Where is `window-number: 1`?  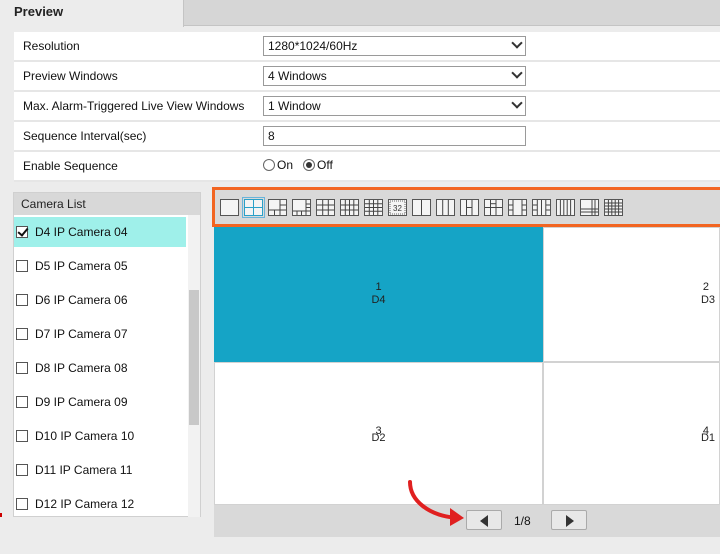
window-number: 1 is located at coordinates (378, 286).